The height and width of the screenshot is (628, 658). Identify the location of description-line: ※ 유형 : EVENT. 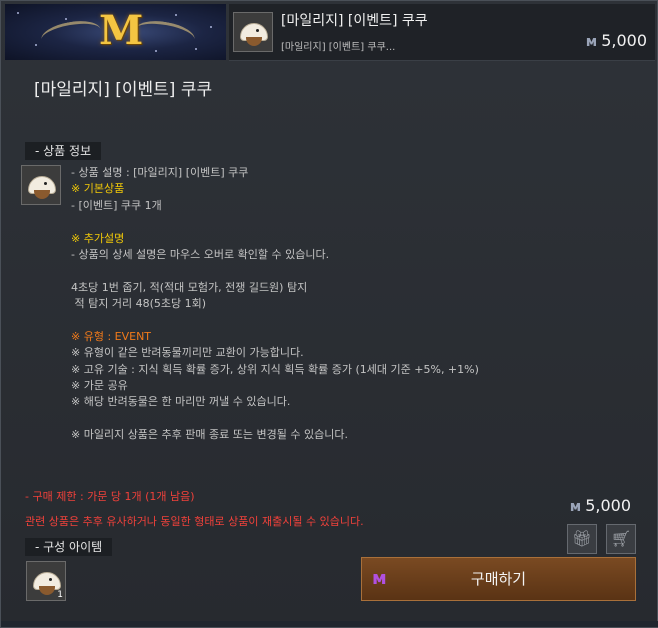
(111, 336).